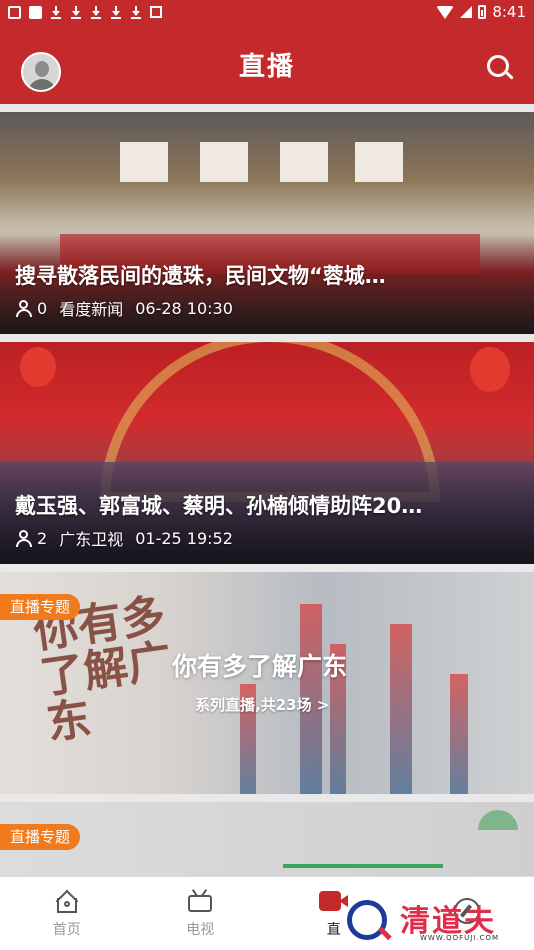 The width and height of the screenshot is (534, 950). I want to click on avatar-head, so click(42, 69).